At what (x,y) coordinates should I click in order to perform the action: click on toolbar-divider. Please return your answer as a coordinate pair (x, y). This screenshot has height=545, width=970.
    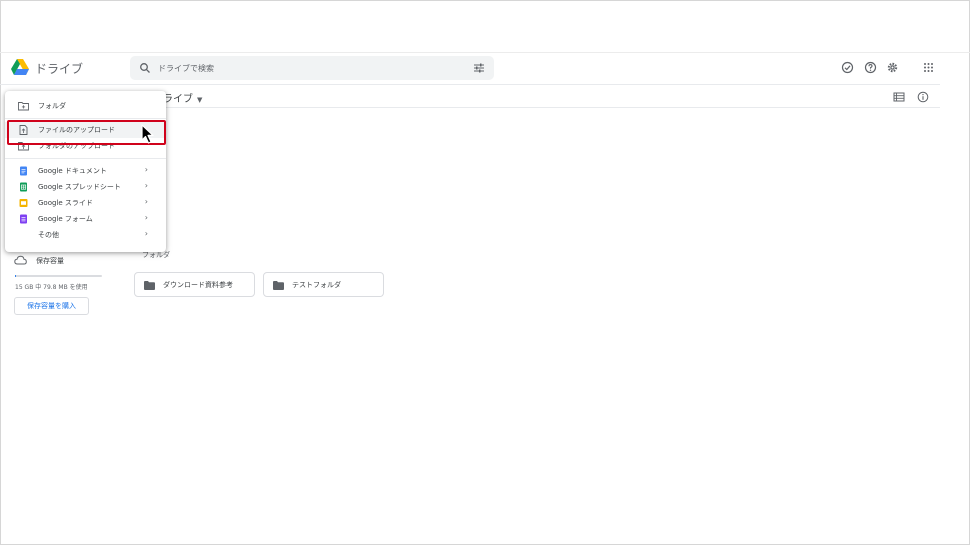
    Looking at the image, I should click on (535, 107).